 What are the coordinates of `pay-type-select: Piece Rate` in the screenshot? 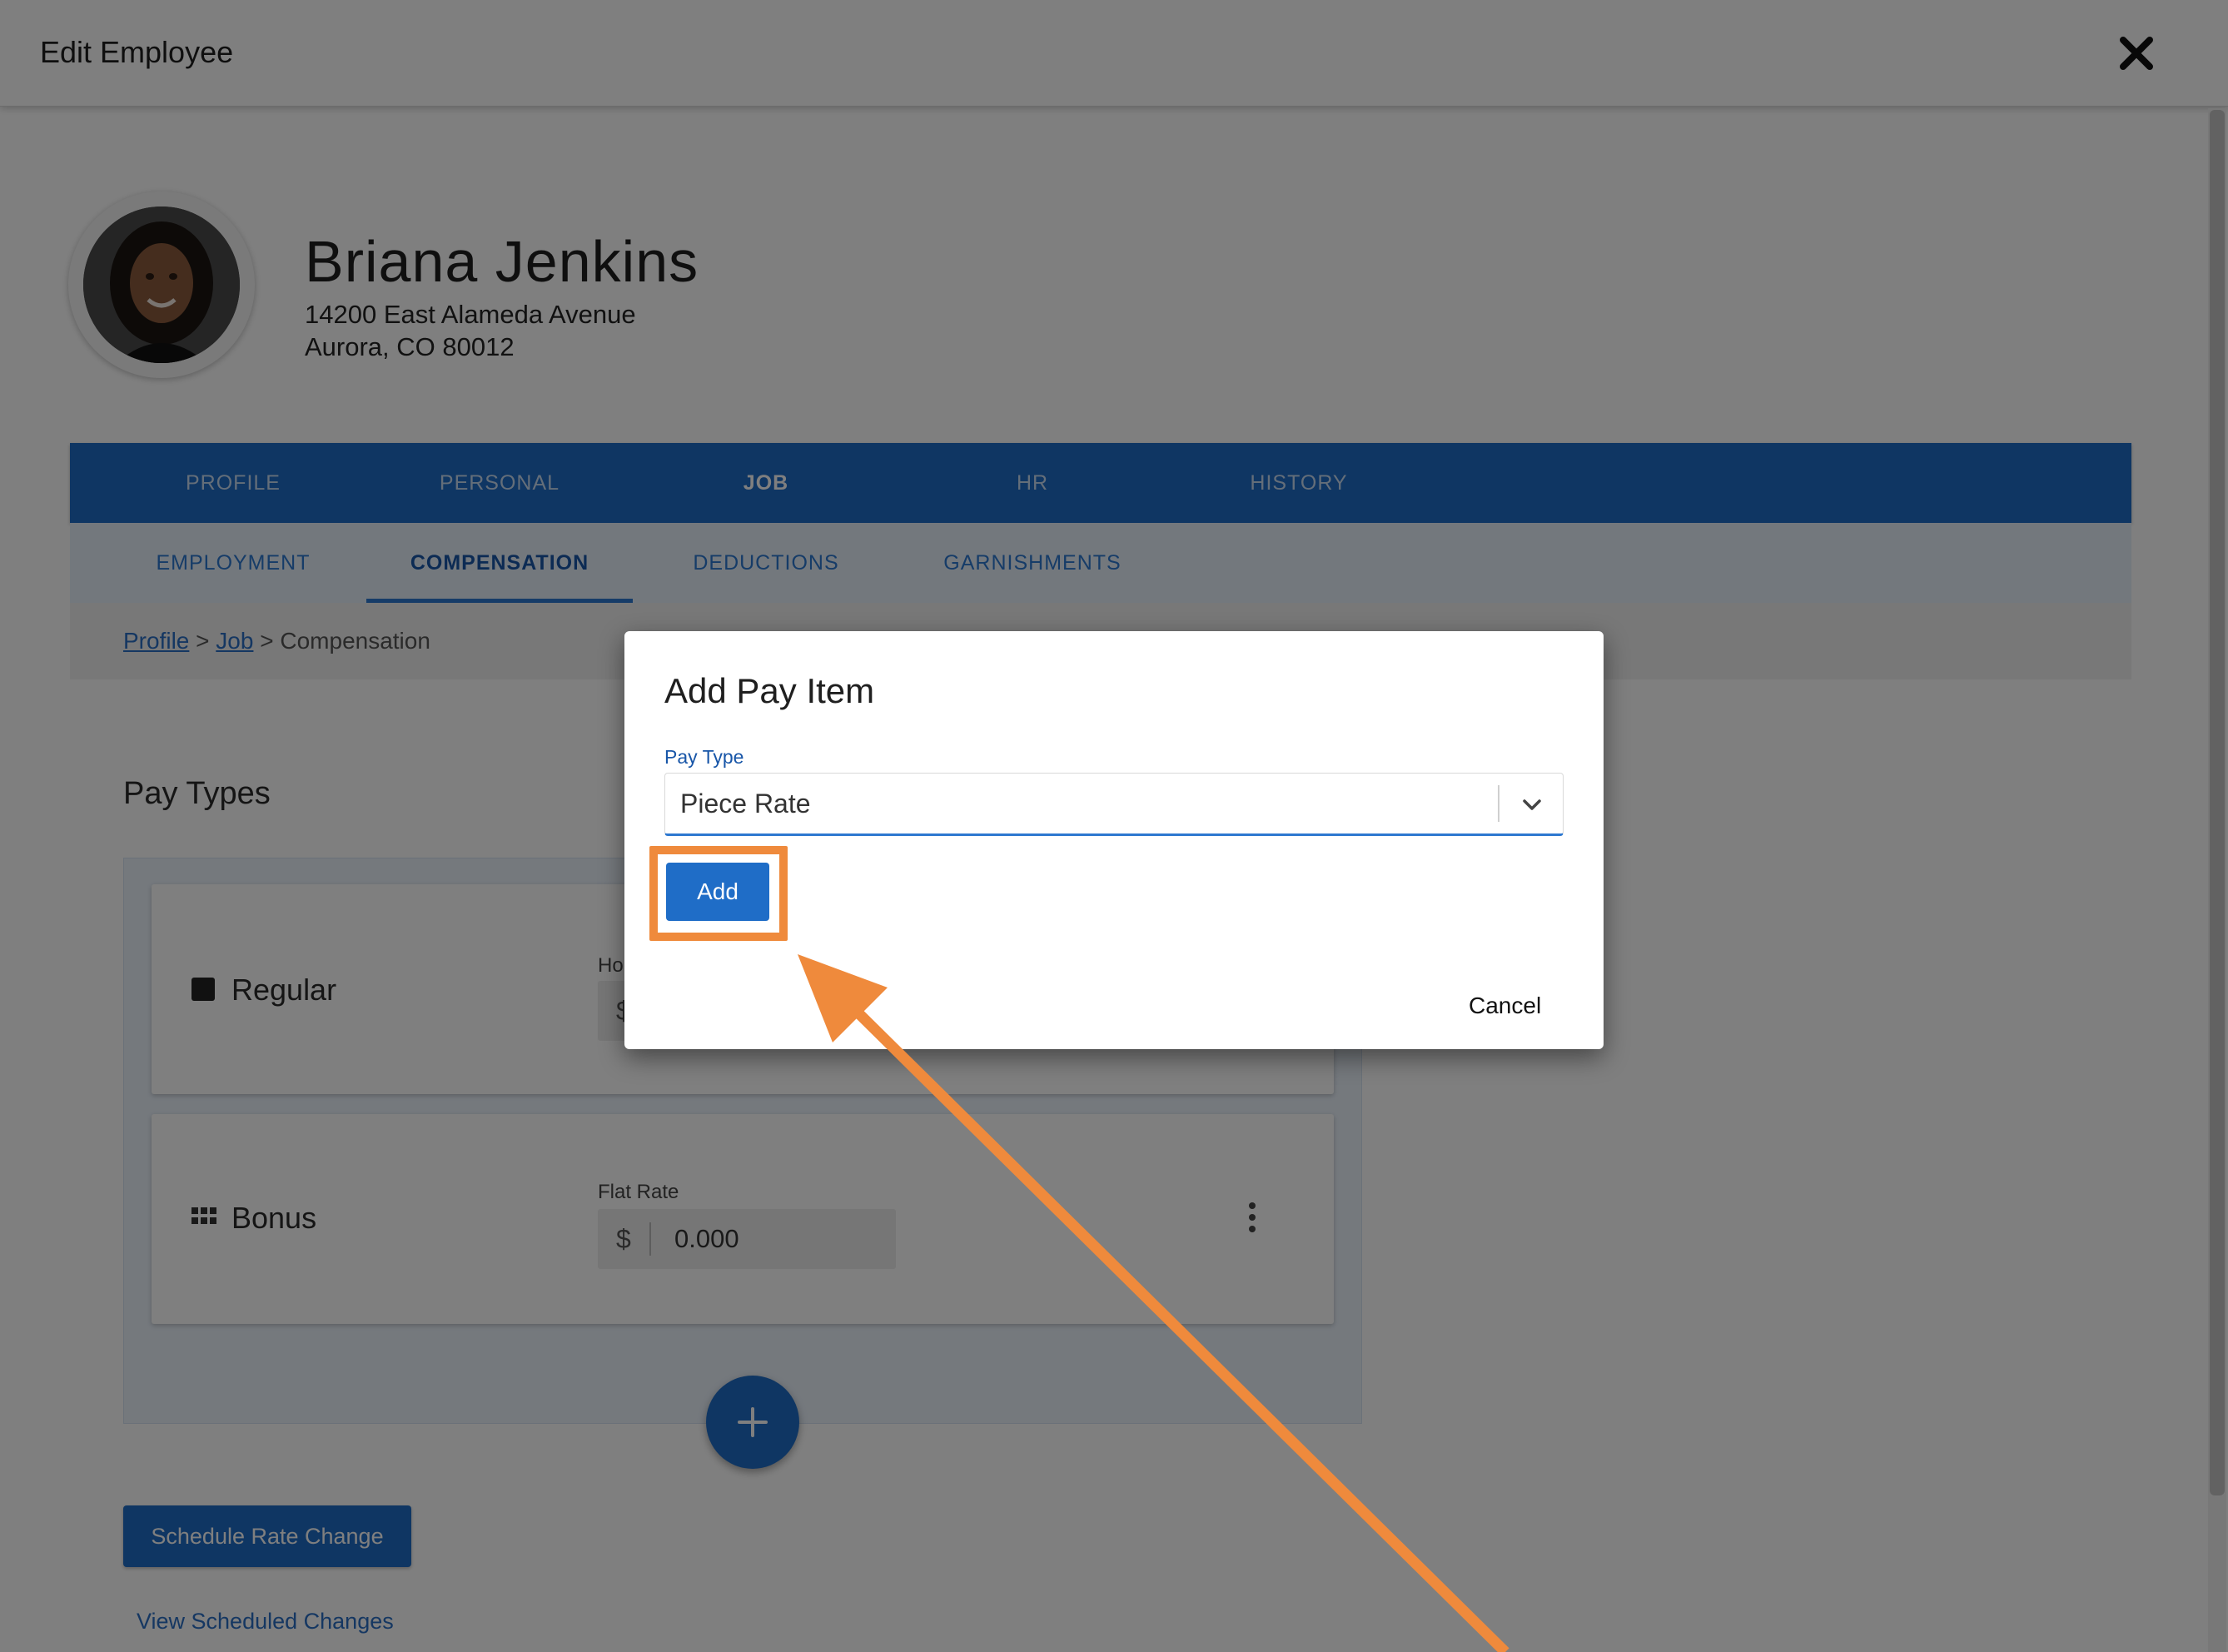 It's located at (1114, 804).